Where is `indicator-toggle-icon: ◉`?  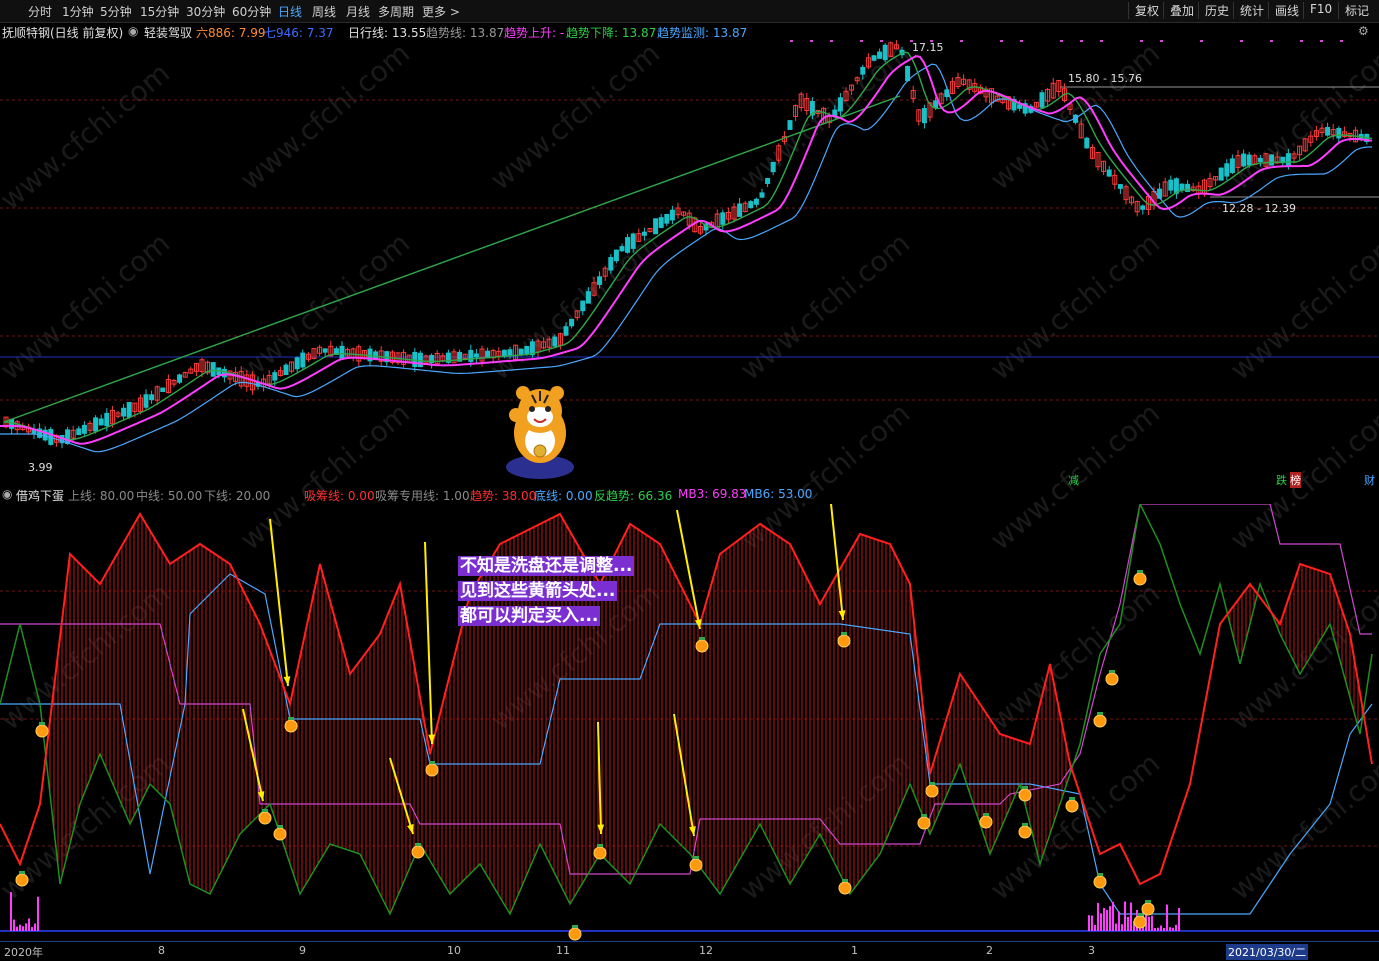
indicator-toggle-icon: ◉ is located at coordinates (133, 31).